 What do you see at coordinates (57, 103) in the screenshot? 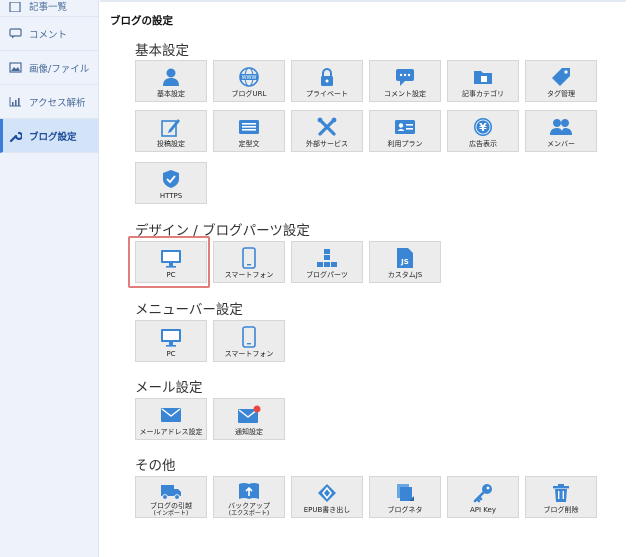
I see `sidebar-item-label: アクセス解析` at bounding box center [57, 103].